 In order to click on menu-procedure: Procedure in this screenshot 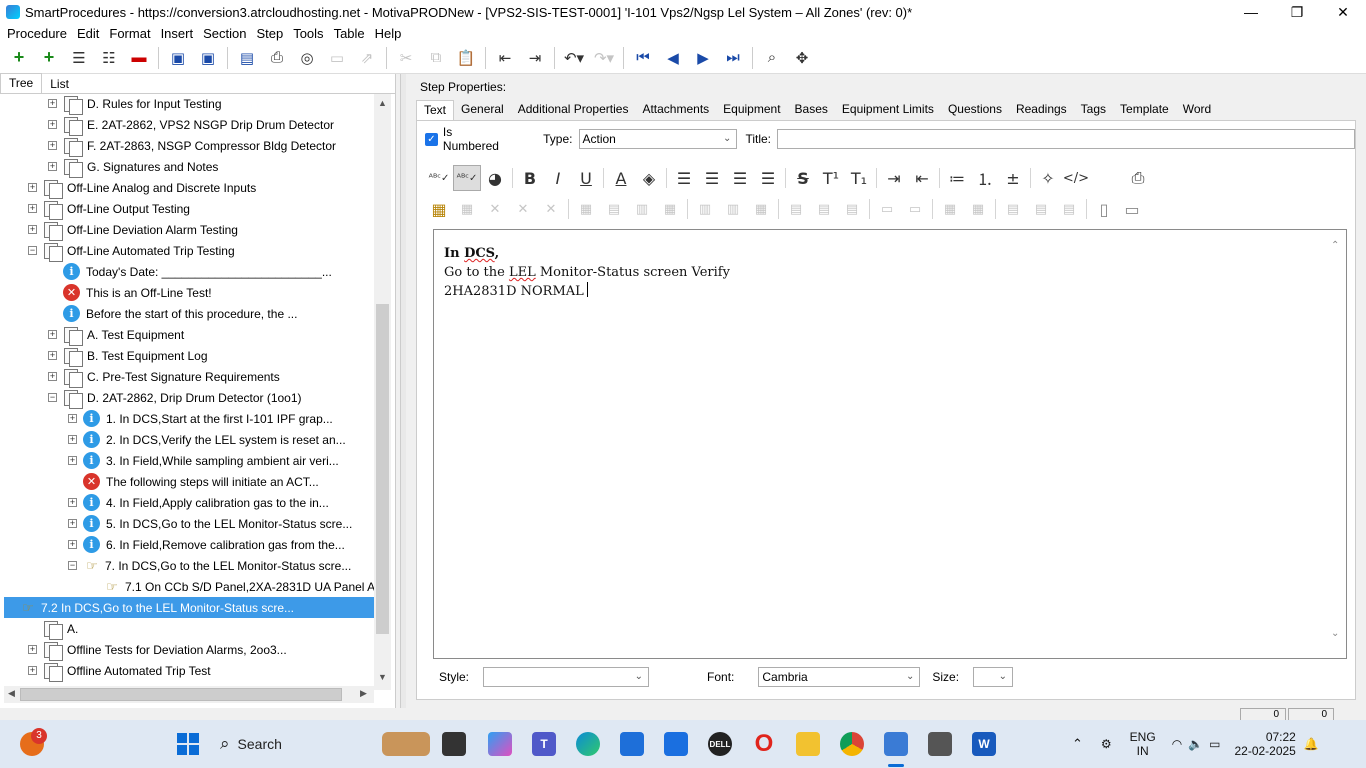, I will do `click(37, 33)`.